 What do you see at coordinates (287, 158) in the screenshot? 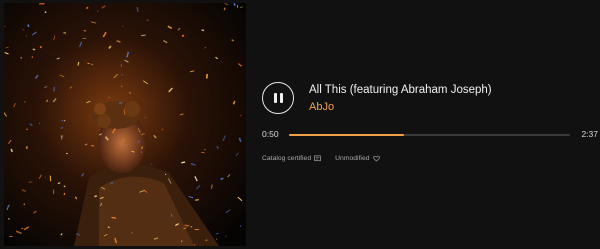
I see `catalog-certified-label: Catalog certified` at bounding box center [287, 158].